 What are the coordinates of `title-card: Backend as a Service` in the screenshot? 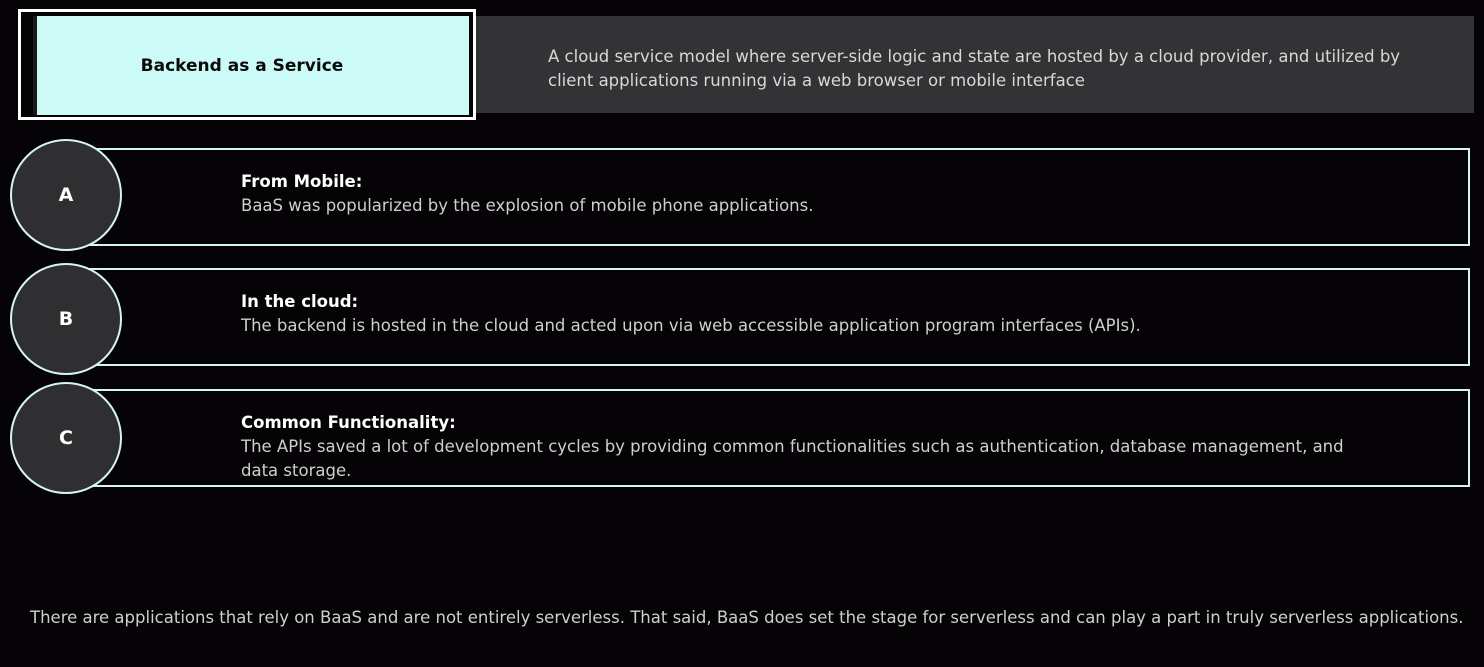 It's located at (251, 65).